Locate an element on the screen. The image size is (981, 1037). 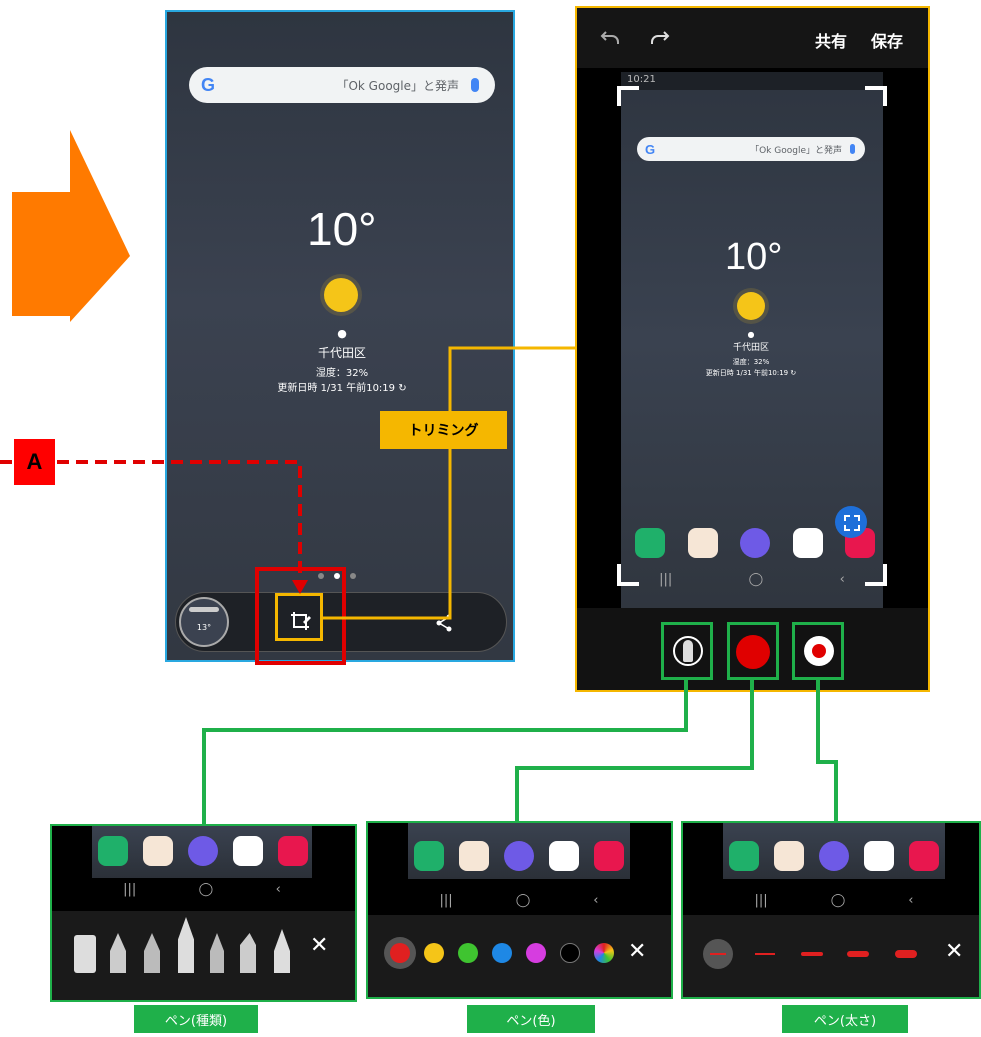
location: 千代田区 is located at coordinates (341, 353).